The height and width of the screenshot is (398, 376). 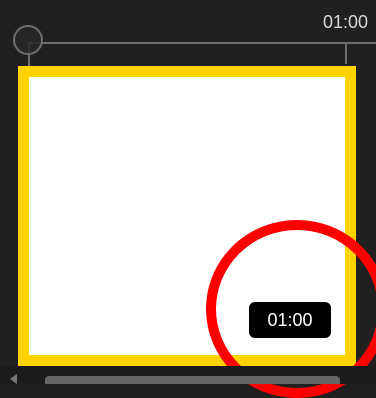 I want to click on clip-duration-badge: 01:00, so click(x=290, y=320).